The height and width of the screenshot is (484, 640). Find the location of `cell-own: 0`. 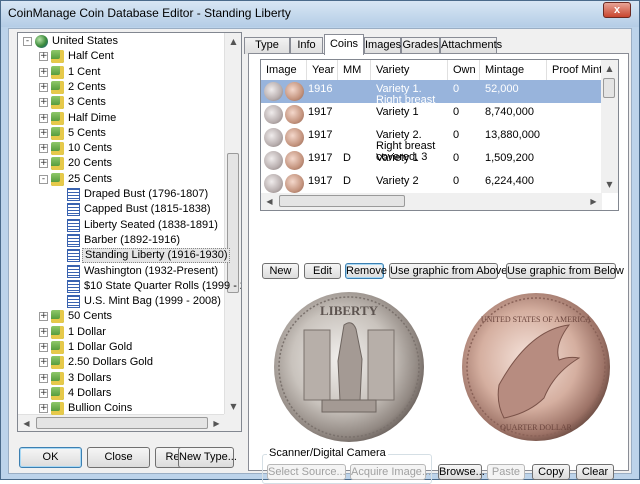

cell-own: 0 is located at coordinates (456, 135).